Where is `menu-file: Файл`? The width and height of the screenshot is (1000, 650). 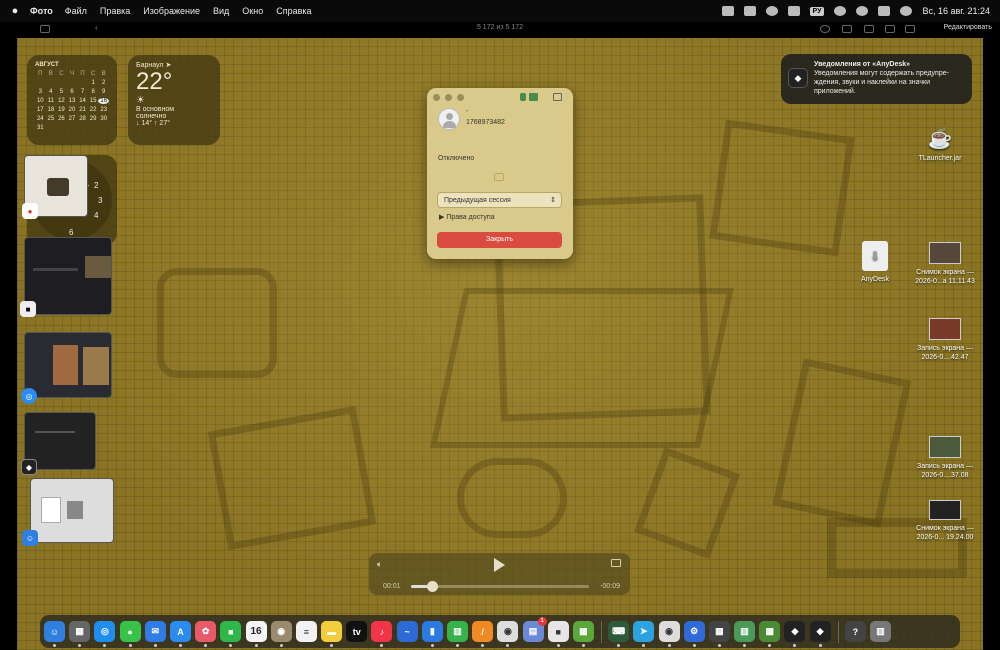 menu-file: Файл is located at coordinates (76, 11).